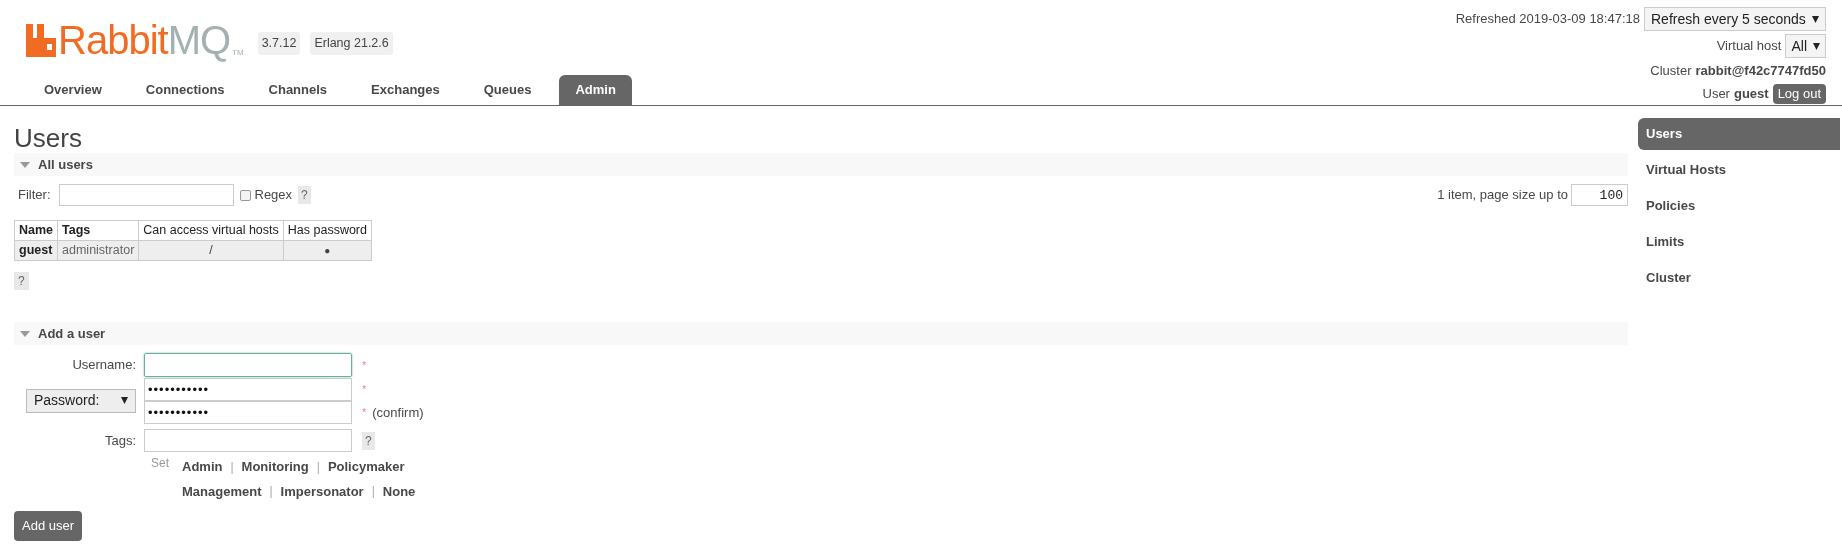 Image resolution: width=1842 pixels, height=554 pixels. What do you see at coordinates (821, 164) in the screenshot?
I see `section-header: All users` at bounding box center [821, 164].